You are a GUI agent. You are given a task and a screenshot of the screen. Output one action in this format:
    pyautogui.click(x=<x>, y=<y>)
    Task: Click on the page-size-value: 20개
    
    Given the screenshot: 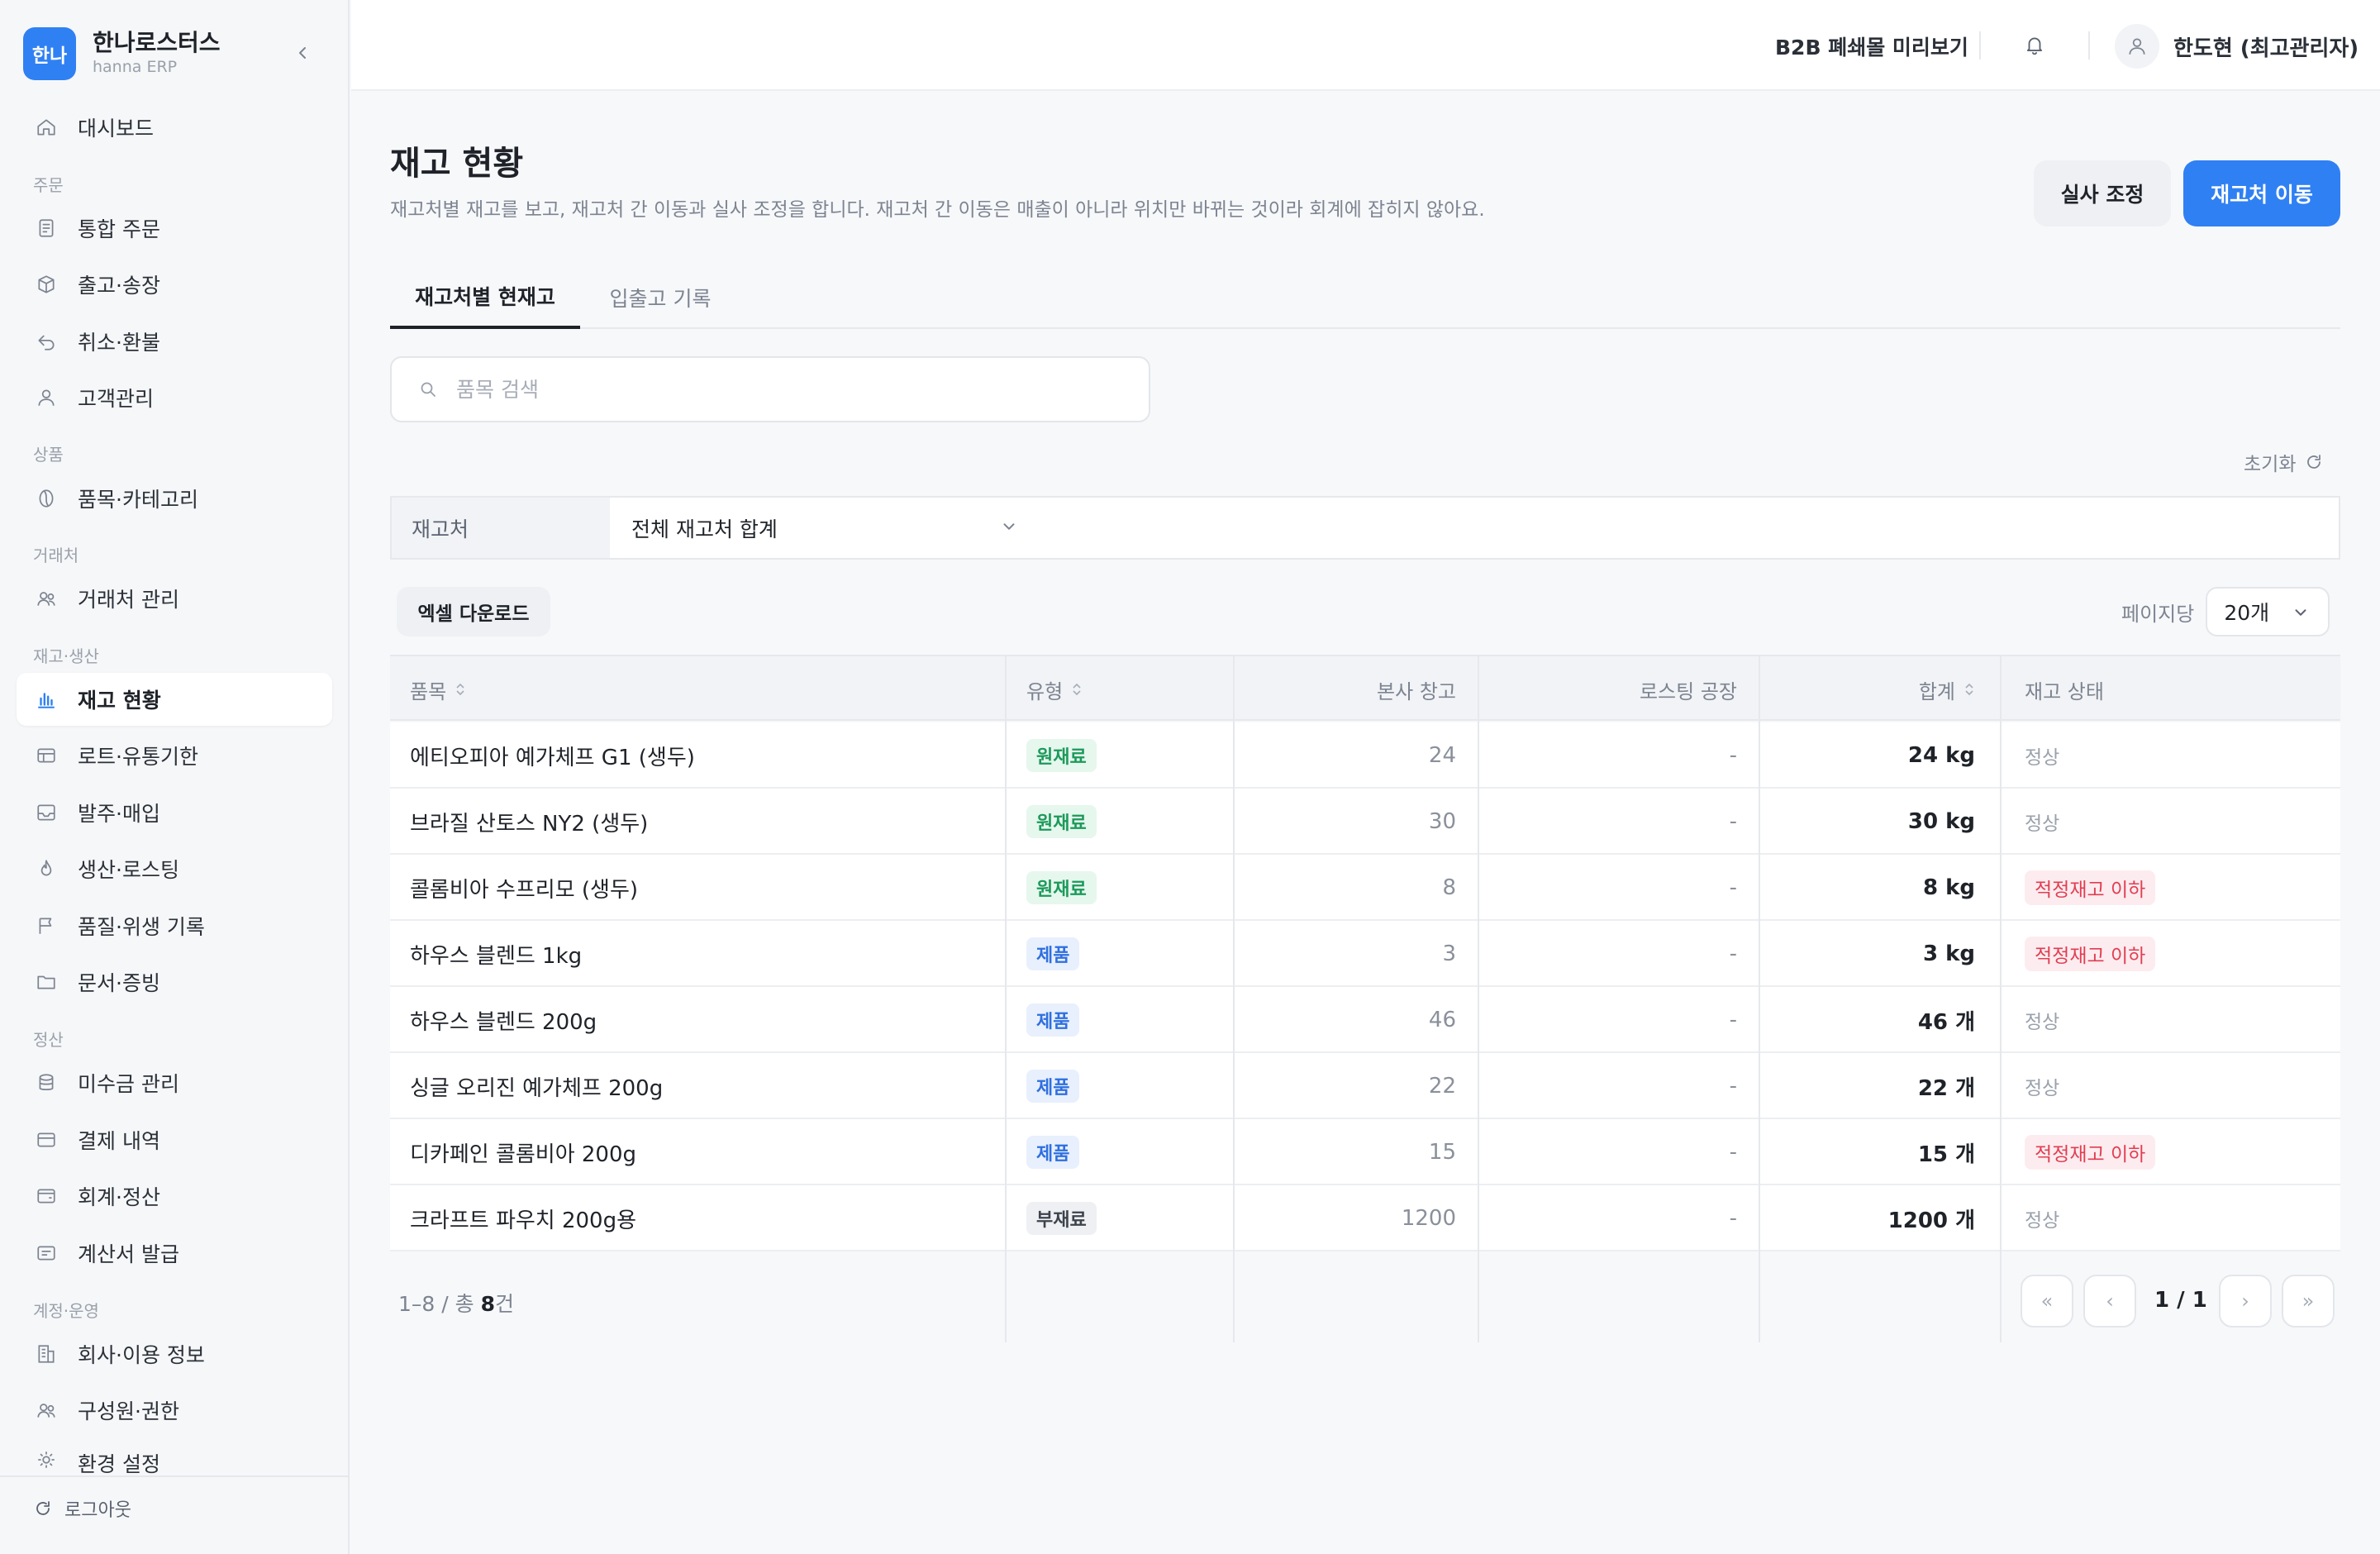 What is the action you would take?
    pyautogui.click(x=2247, y=613)
    